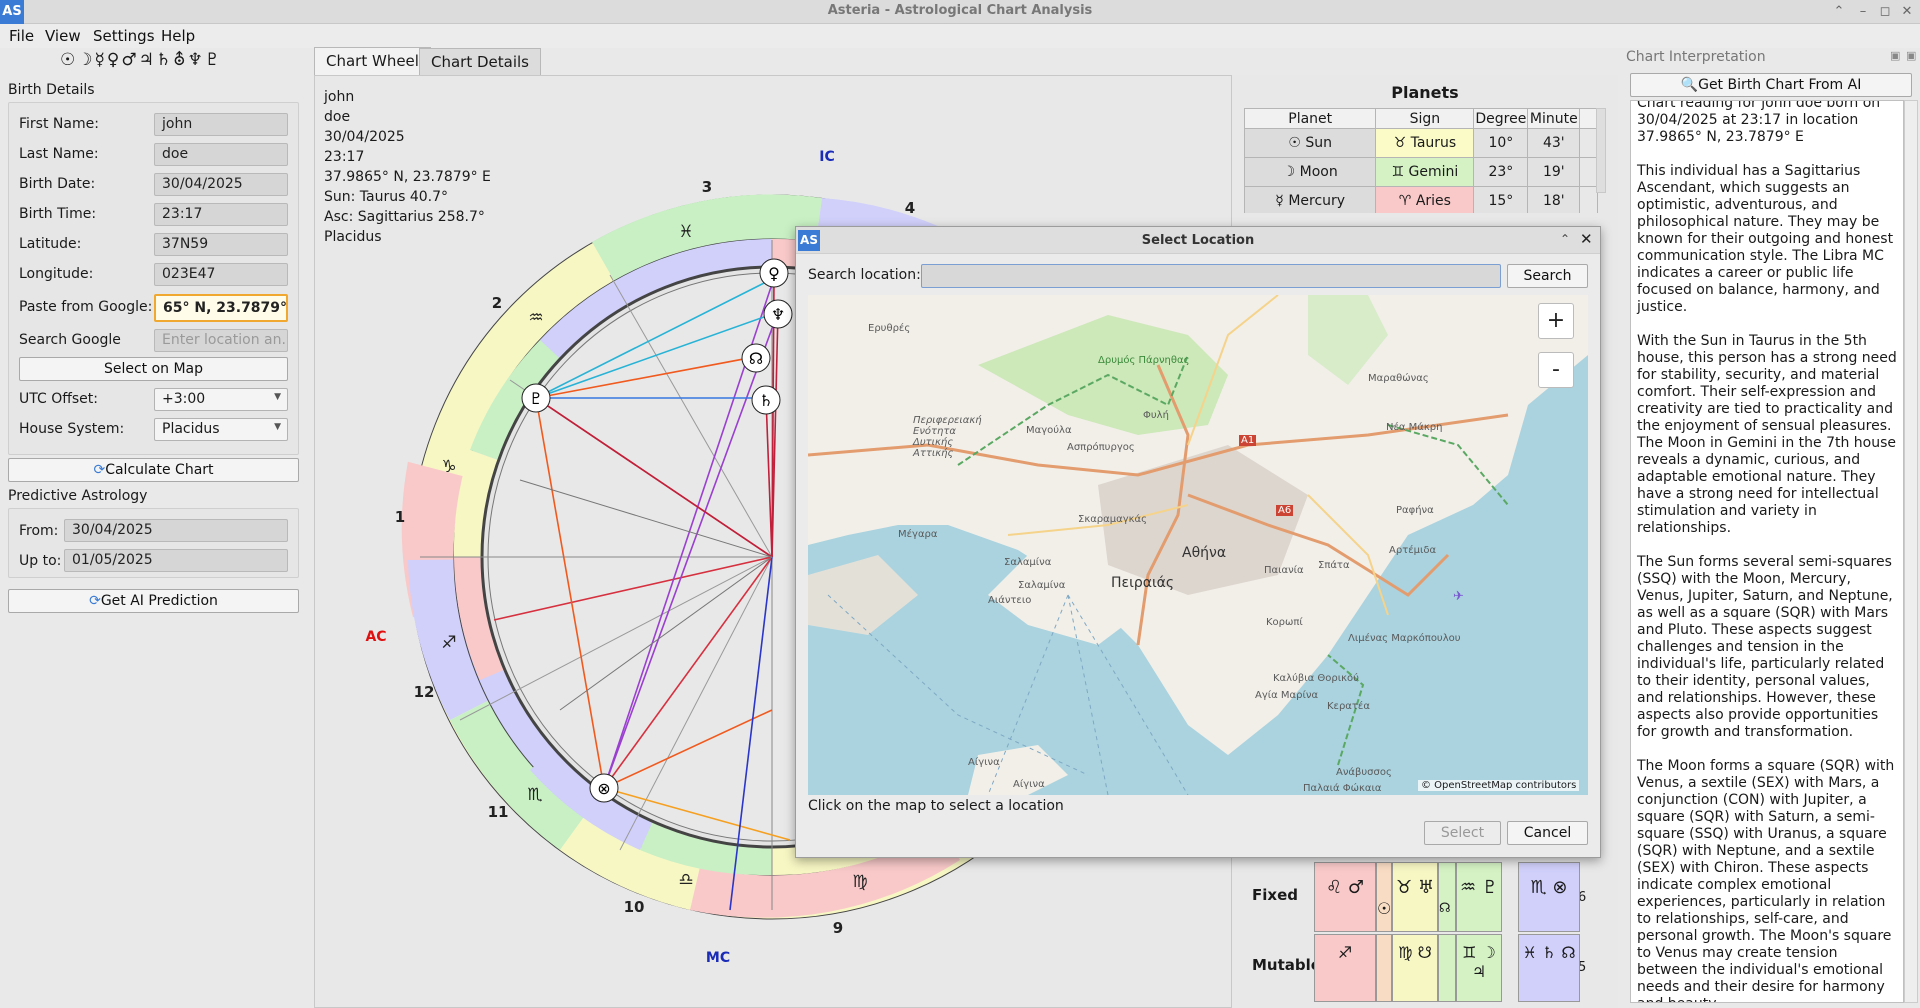  I want to click on map-label: Καλύβια Θορικού, so click(1316, 678).